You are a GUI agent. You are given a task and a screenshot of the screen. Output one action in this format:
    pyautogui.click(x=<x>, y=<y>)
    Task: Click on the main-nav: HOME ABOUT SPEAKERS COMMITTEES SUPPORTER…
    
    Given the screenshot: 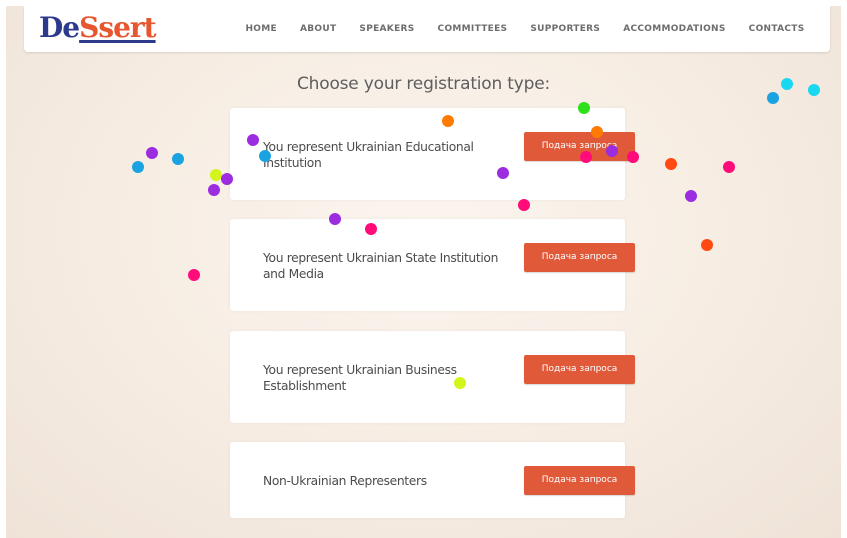 What is the action you would take?
    pyautogui.click(x=525, y=29)
    